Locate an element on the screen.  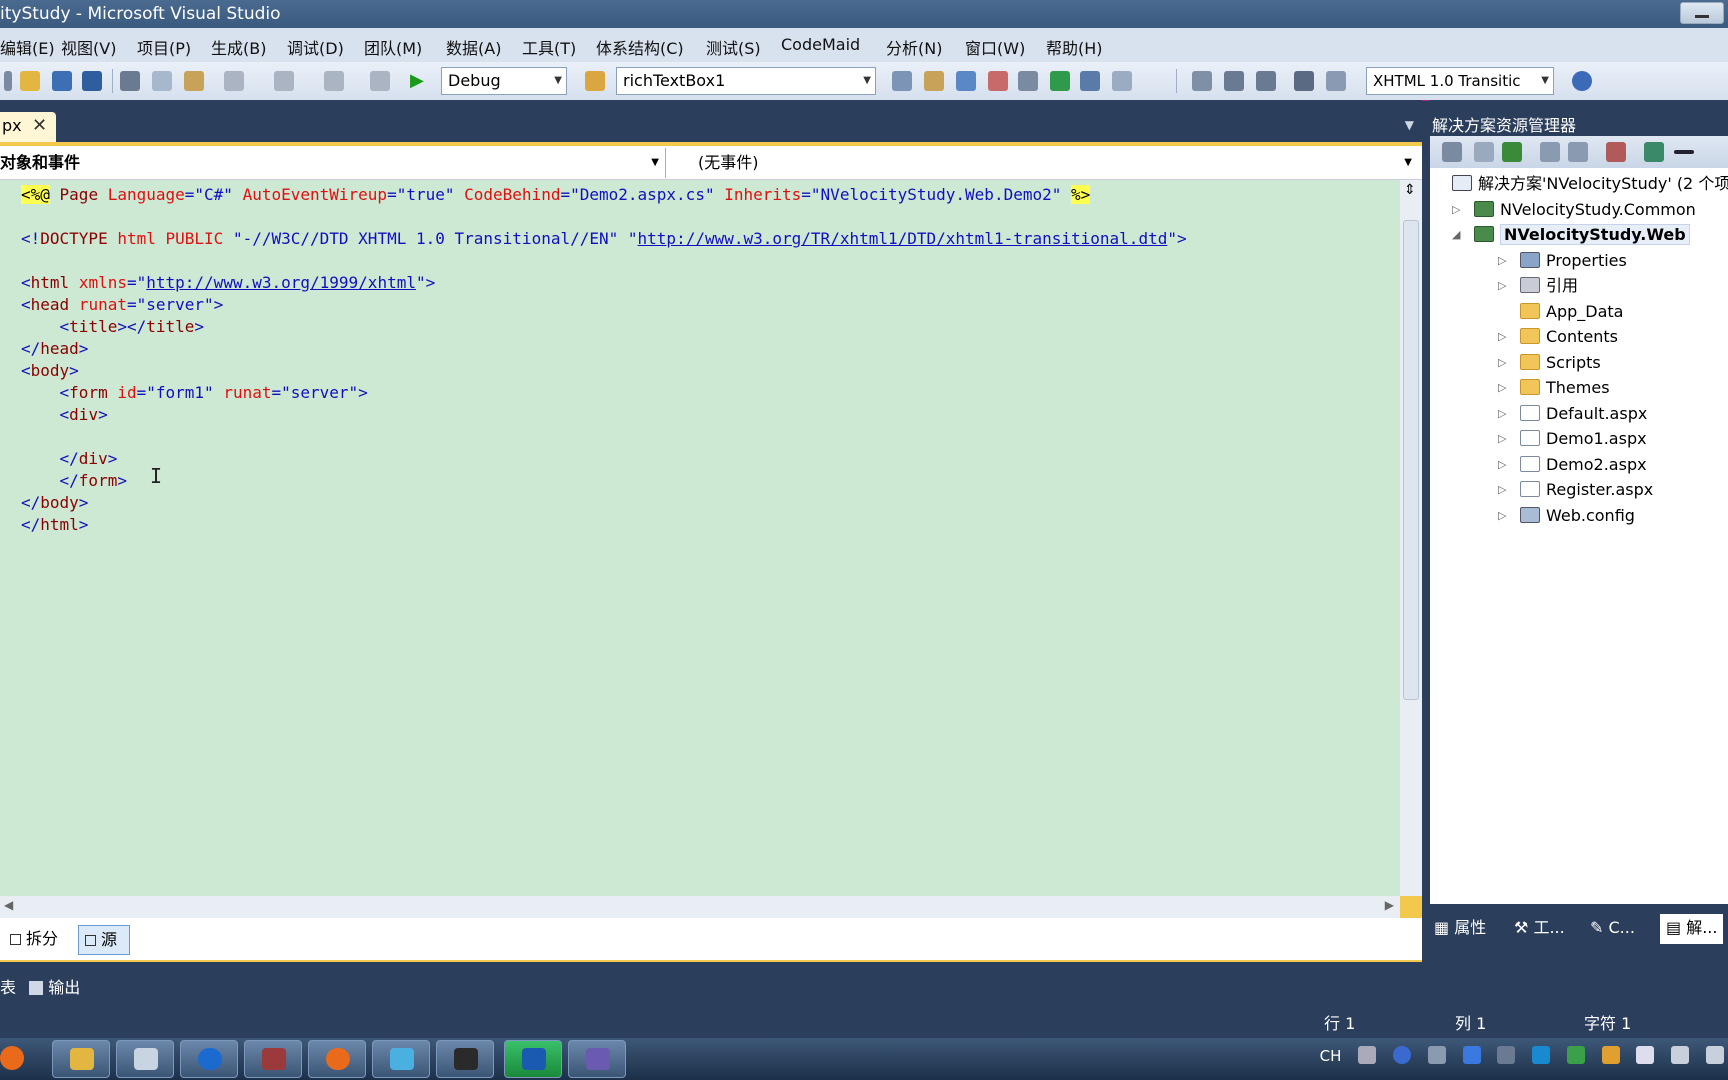
flag-icon is located at coordinates (1645, 1055).